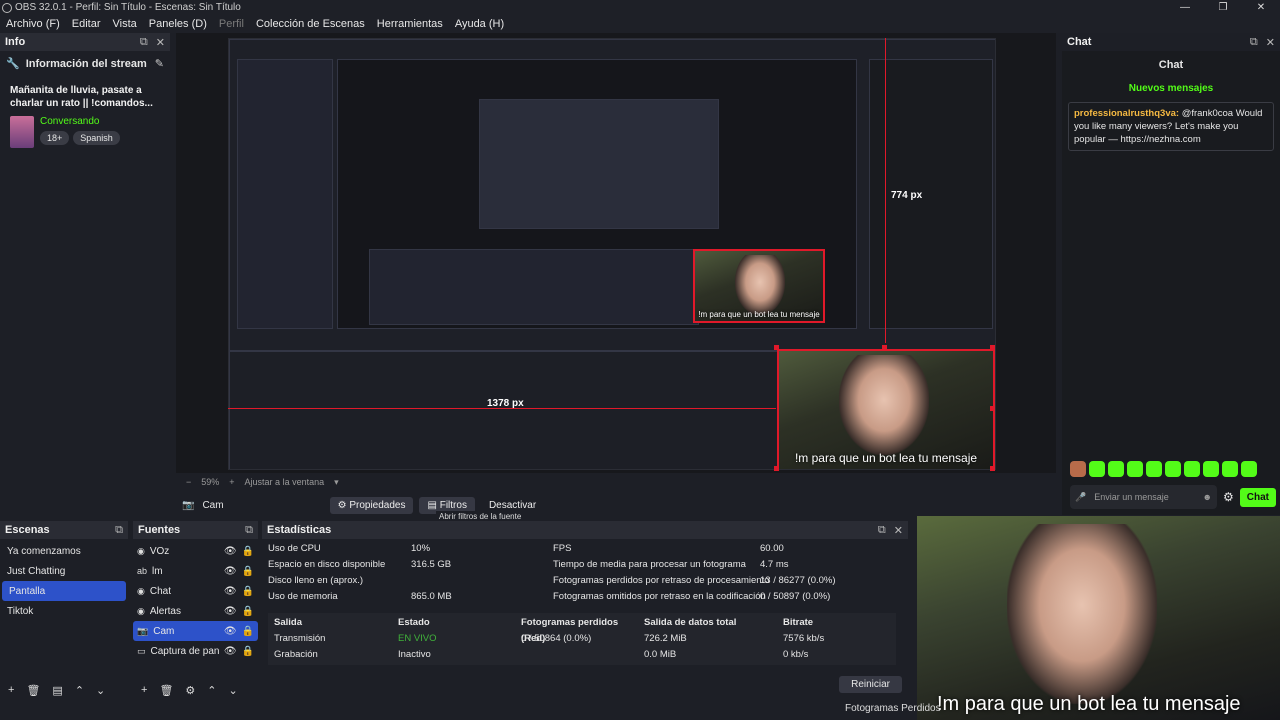  Describe the element at coordinates (1207, 497) in the screenshot. I see `emoji-icon: ☻` at that location.